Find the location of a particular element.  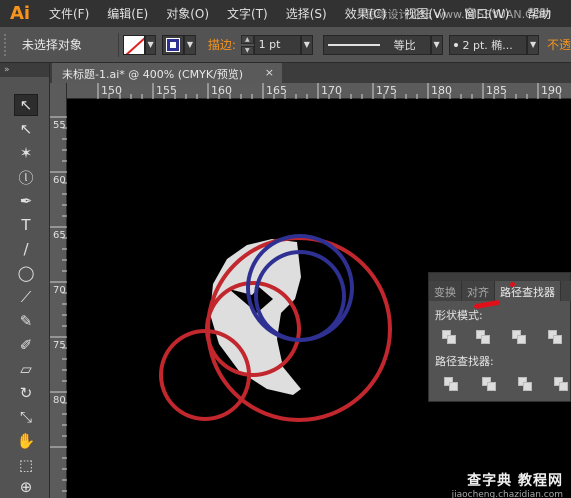

opacity-label: 不透 is located at coordinates (559, 44).